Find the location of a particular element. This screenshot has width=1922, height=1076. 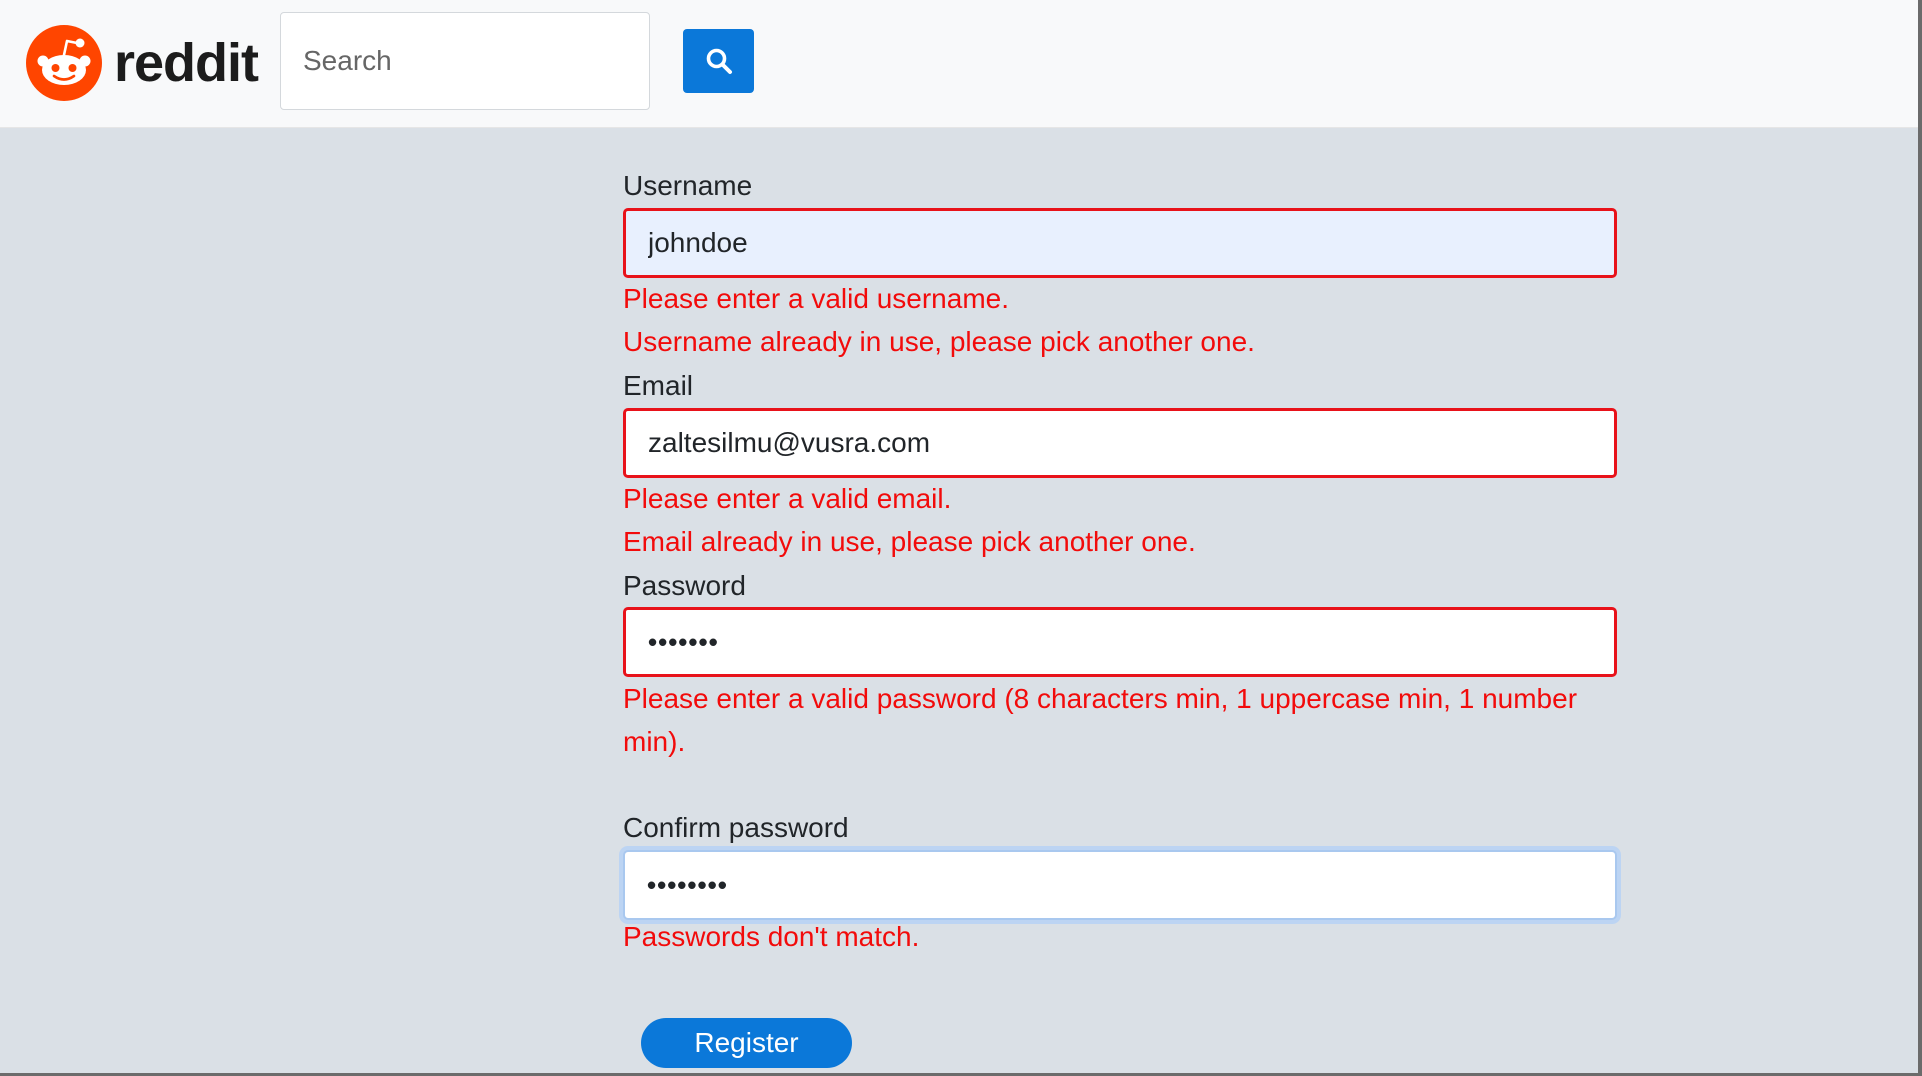

logo-wordmark: reddit is located at coordinates (186, 63).